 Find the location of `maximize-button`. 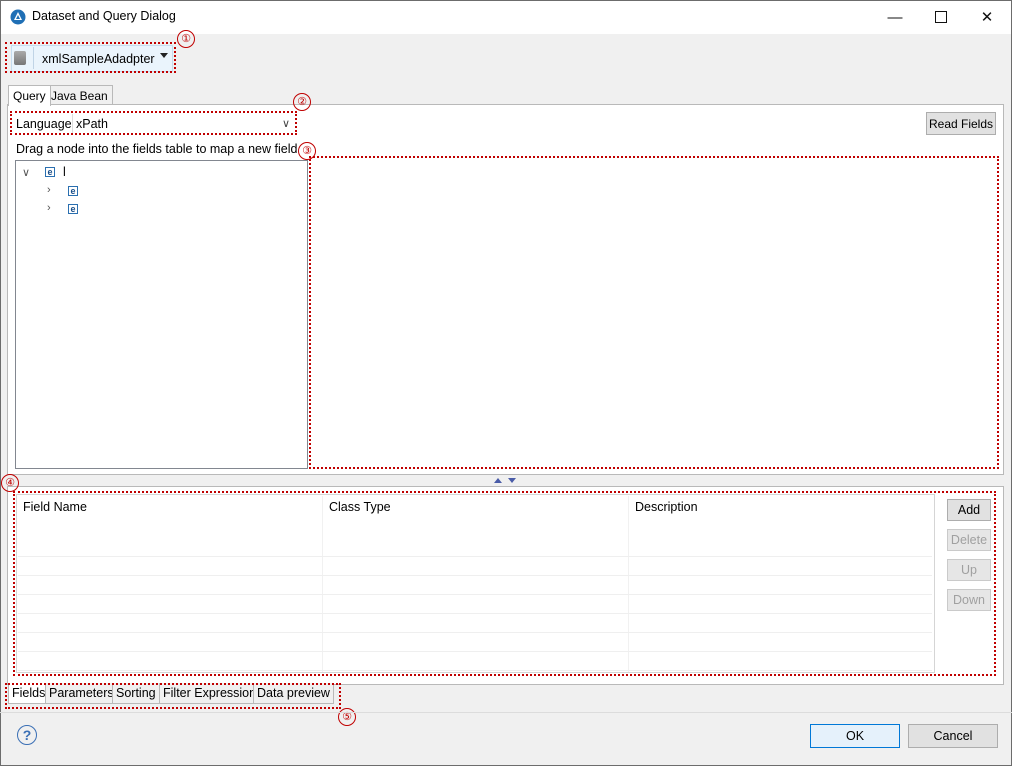

maximize-button is located at coordinates (941, 17).